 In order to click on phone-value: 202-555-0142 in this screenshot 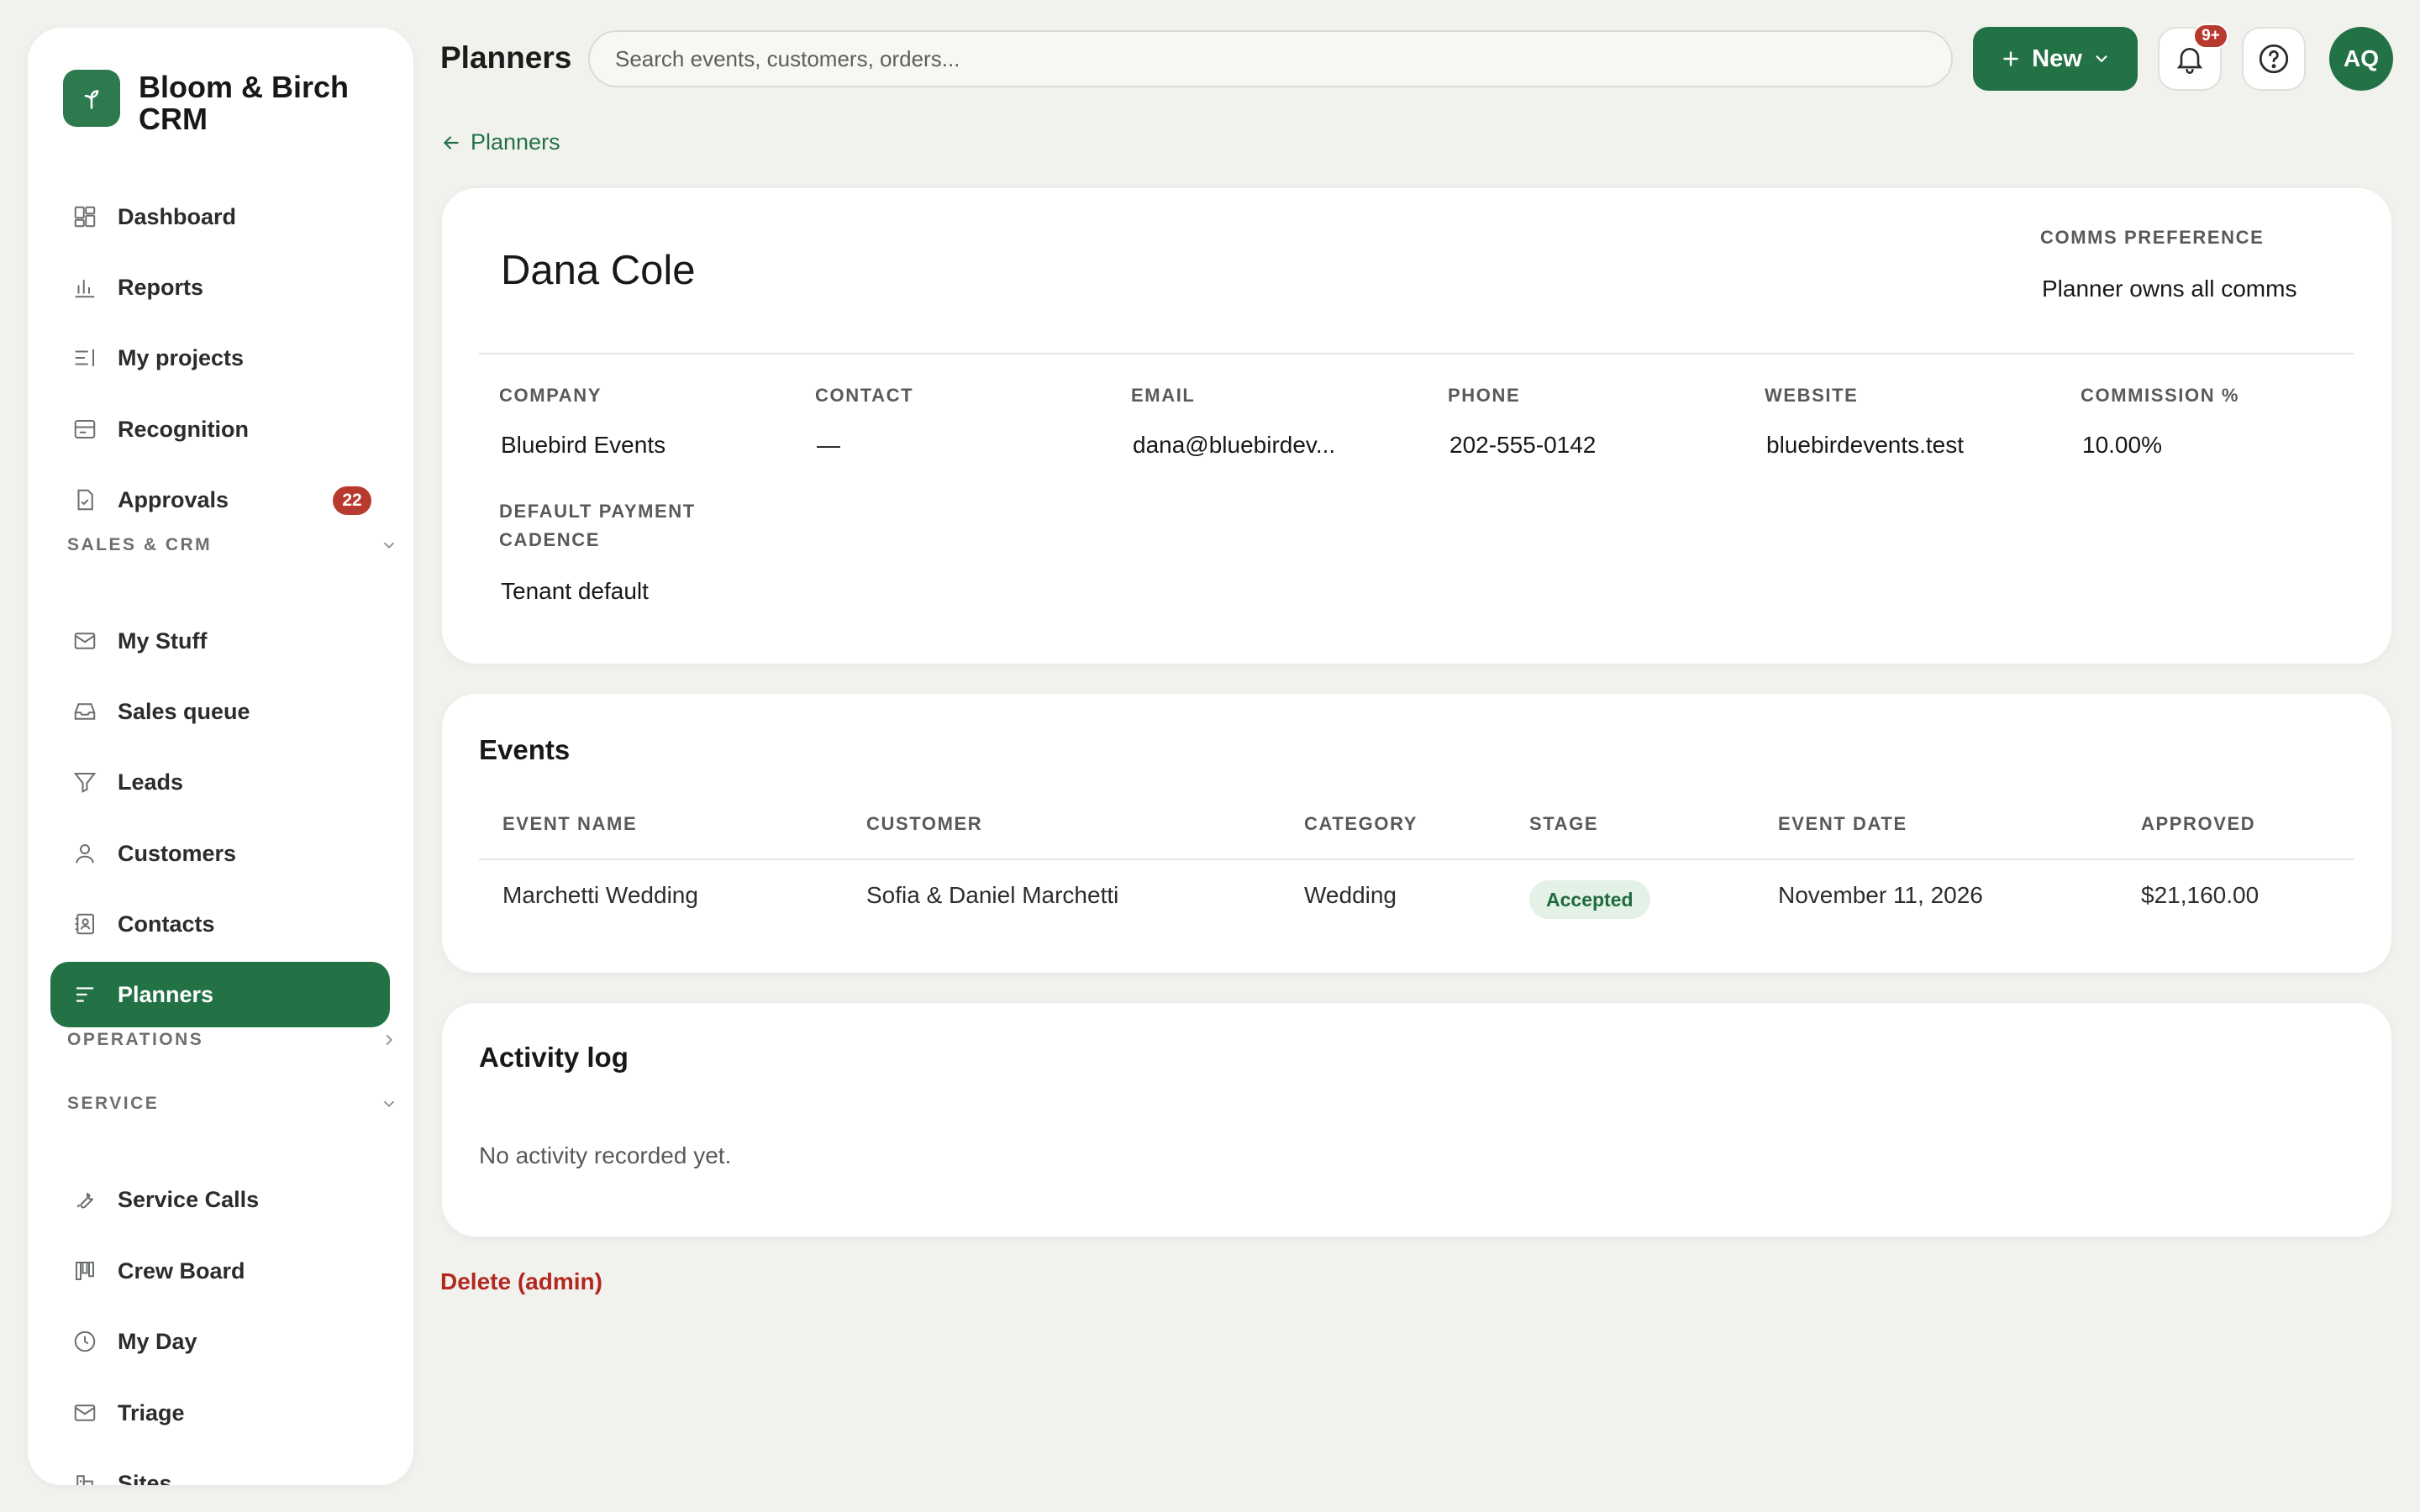, I will do `click(1523, 445)`.